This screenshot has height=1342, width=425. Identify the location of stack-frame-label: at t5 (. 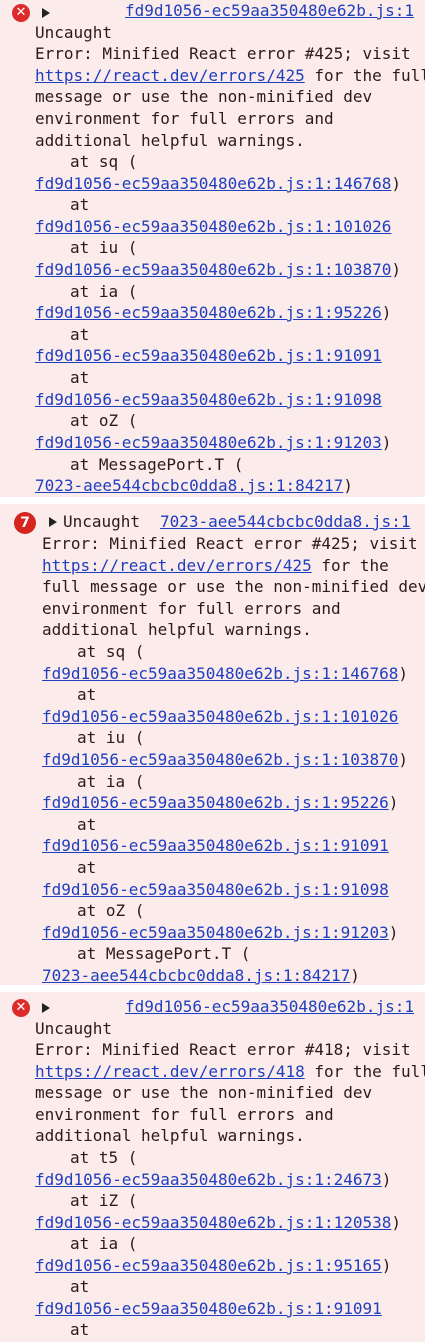
(104, 1157).